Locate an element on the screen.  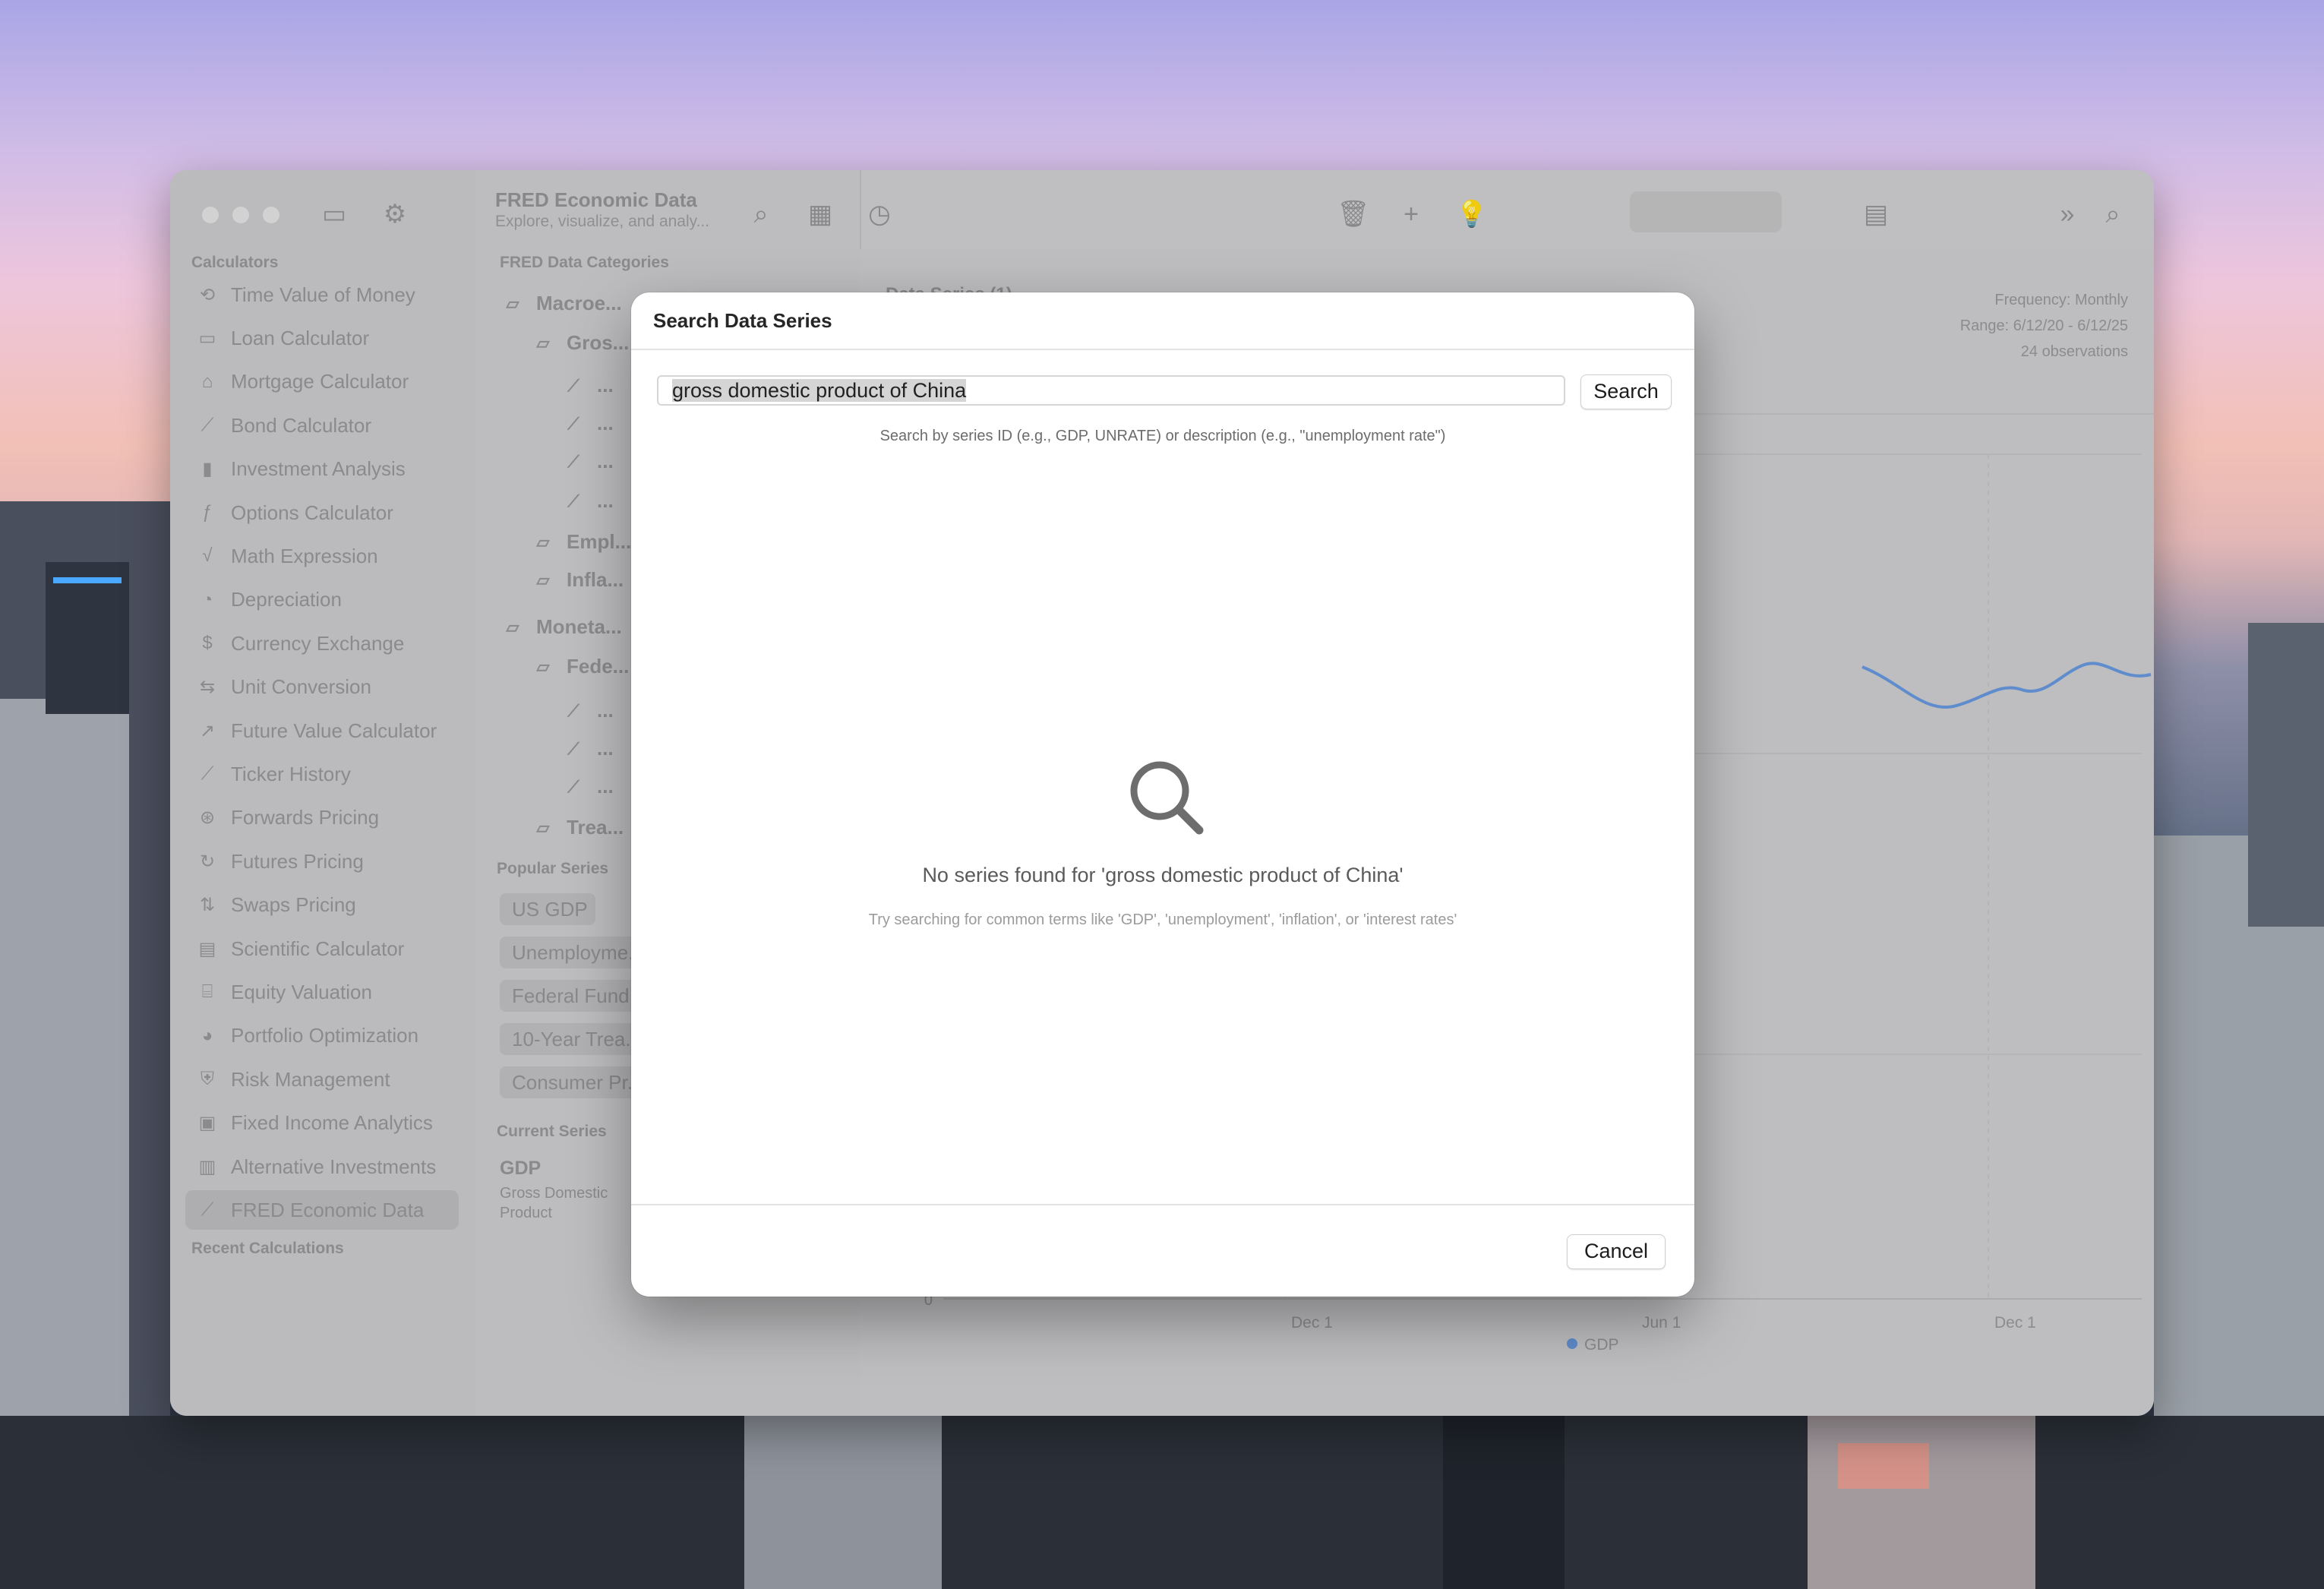
cancel-button: Cancel is located at coordinates (1616, 1251).